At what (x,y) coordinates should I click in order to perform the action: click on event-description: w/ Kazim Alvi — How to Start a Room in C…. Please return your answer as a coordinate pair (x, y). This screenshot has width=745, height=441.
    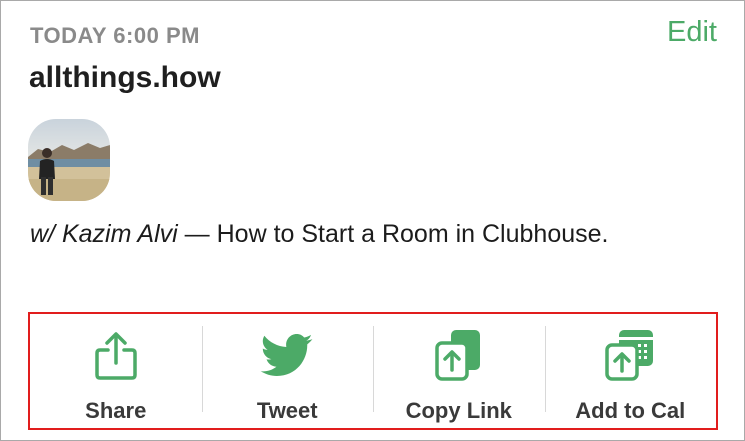
    Looking at the image, I should click on (319, 234).